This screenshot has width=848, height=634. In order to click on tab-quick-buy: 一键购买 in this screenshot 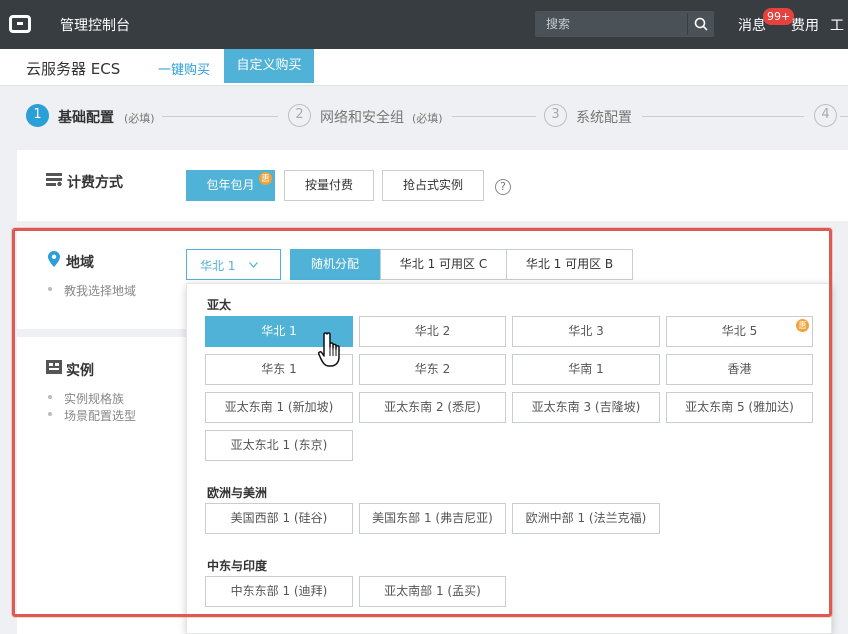, I will do `click(184, 68)`.